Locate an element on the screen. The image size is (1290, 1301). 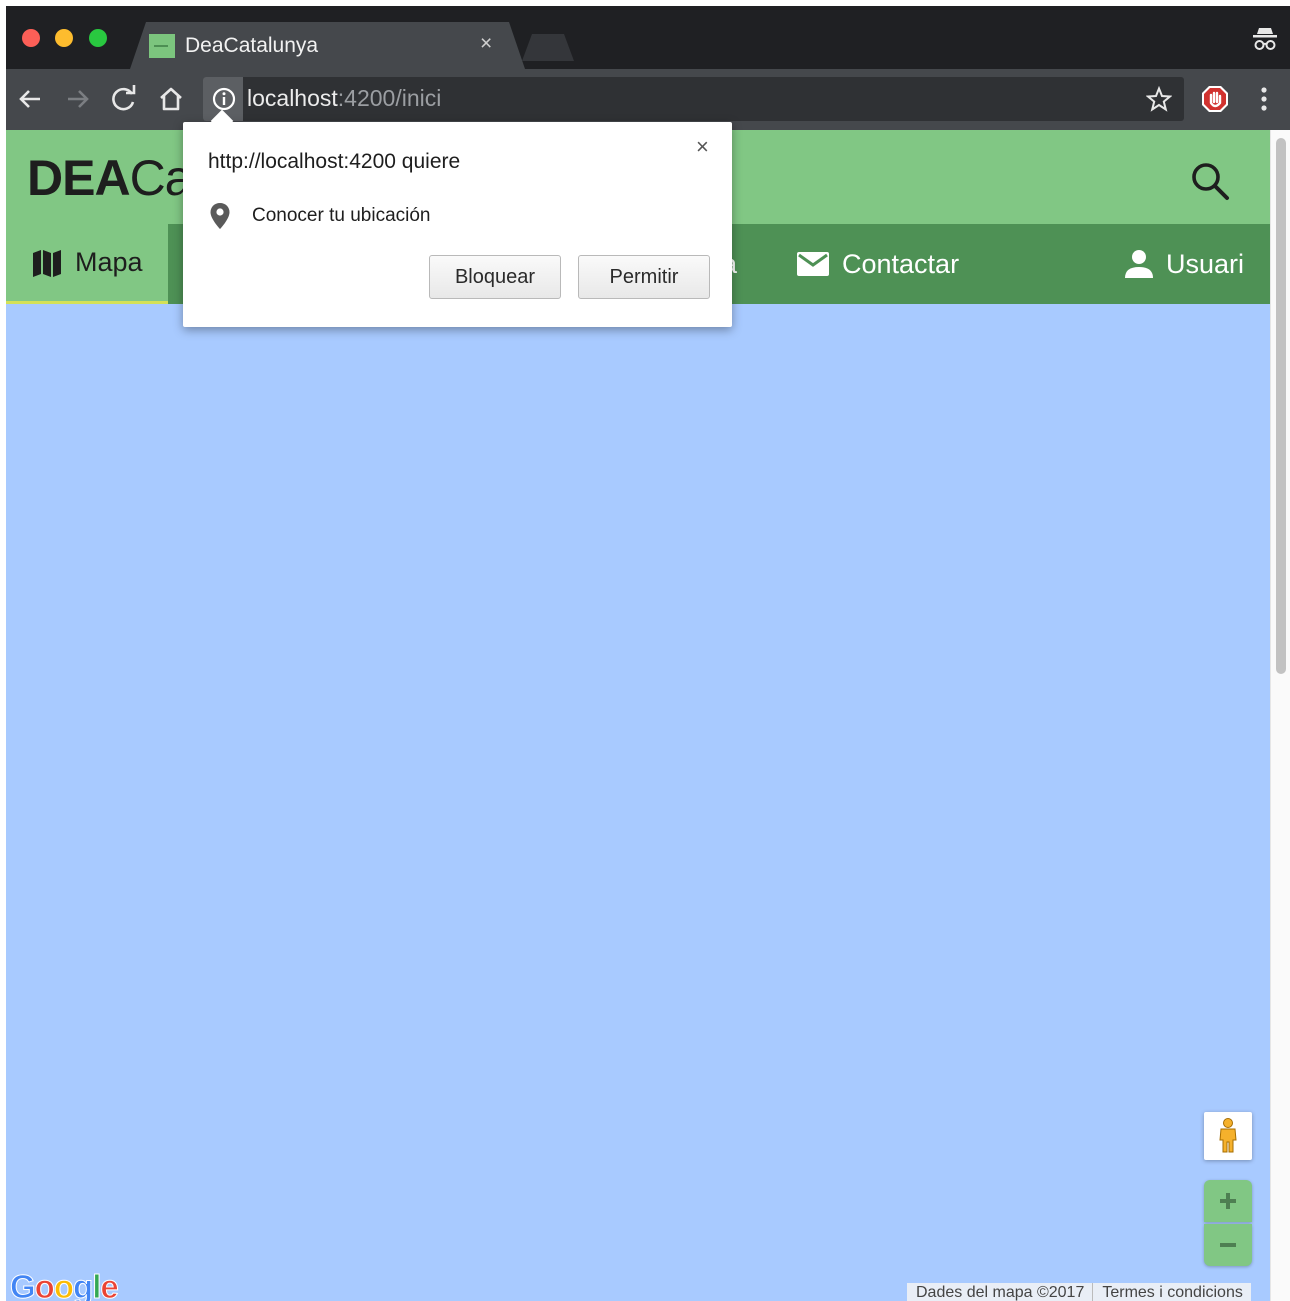
maximize-window-button is located at coordinates (98, 38).